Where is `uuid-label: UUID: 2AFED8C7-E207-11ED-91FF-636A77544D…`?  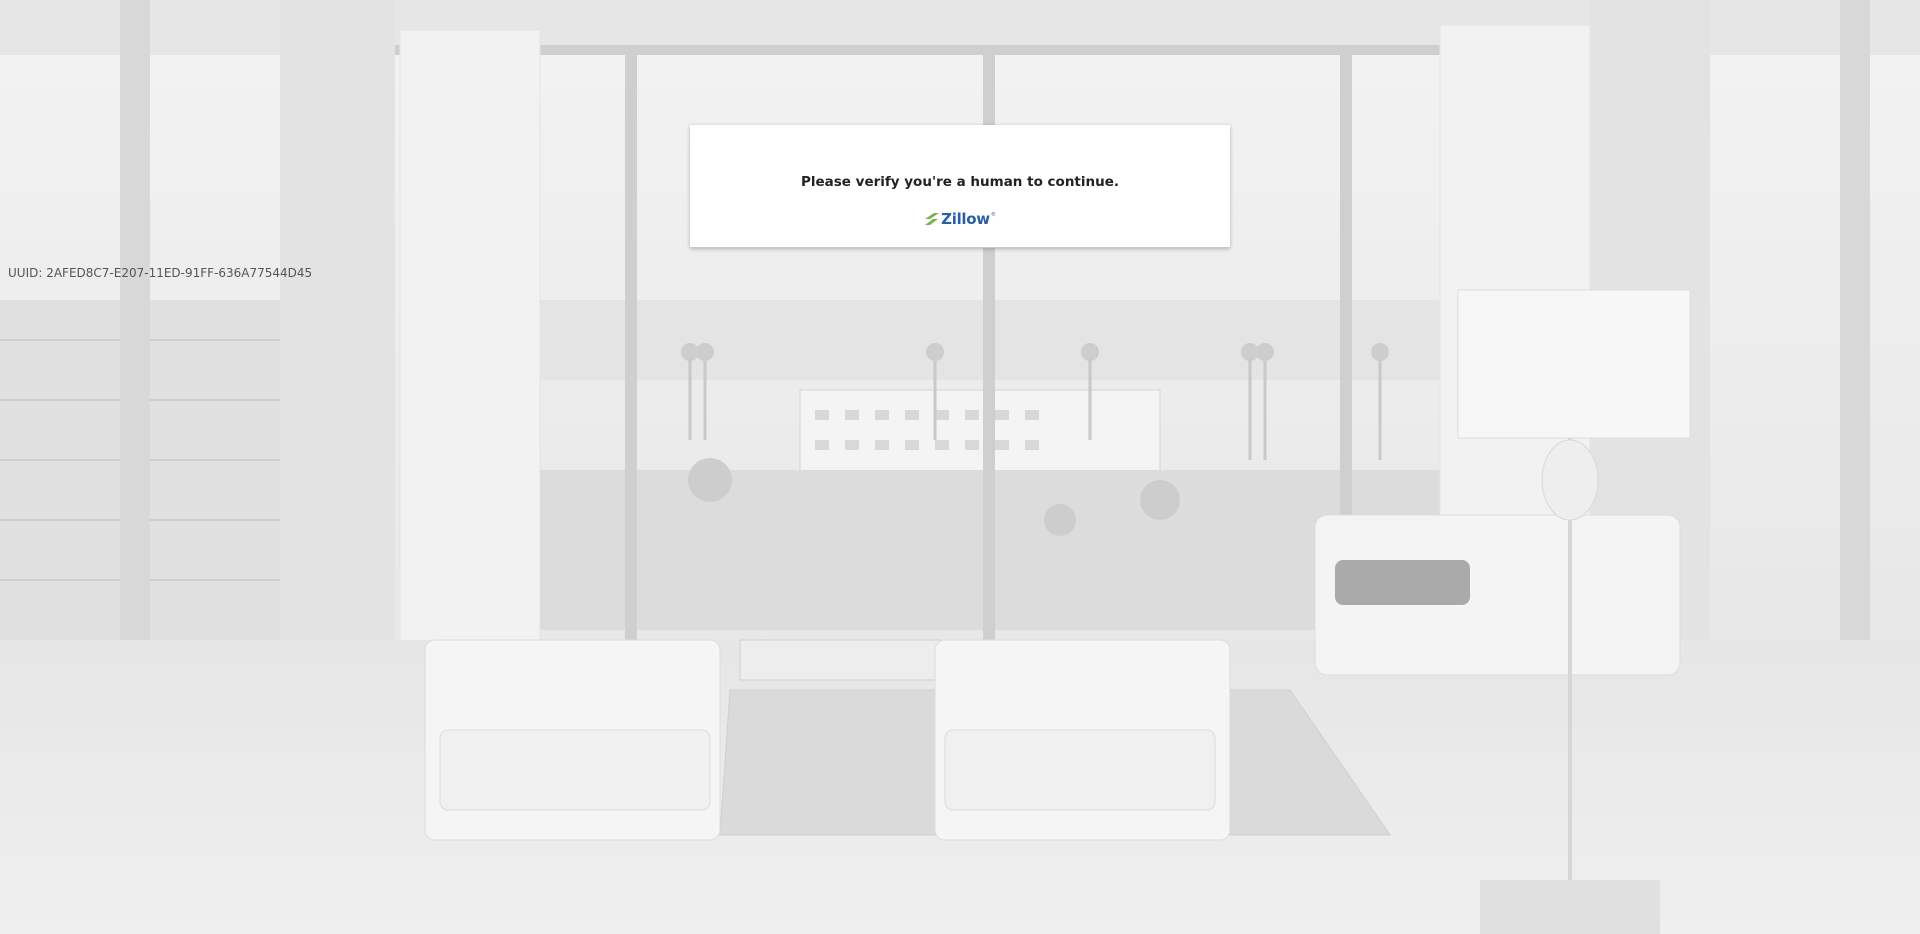 uuid-label: UUID: 2AFED8C7-E207-11ED-91FF-636A77544D… is located at coordinates (160, 273).